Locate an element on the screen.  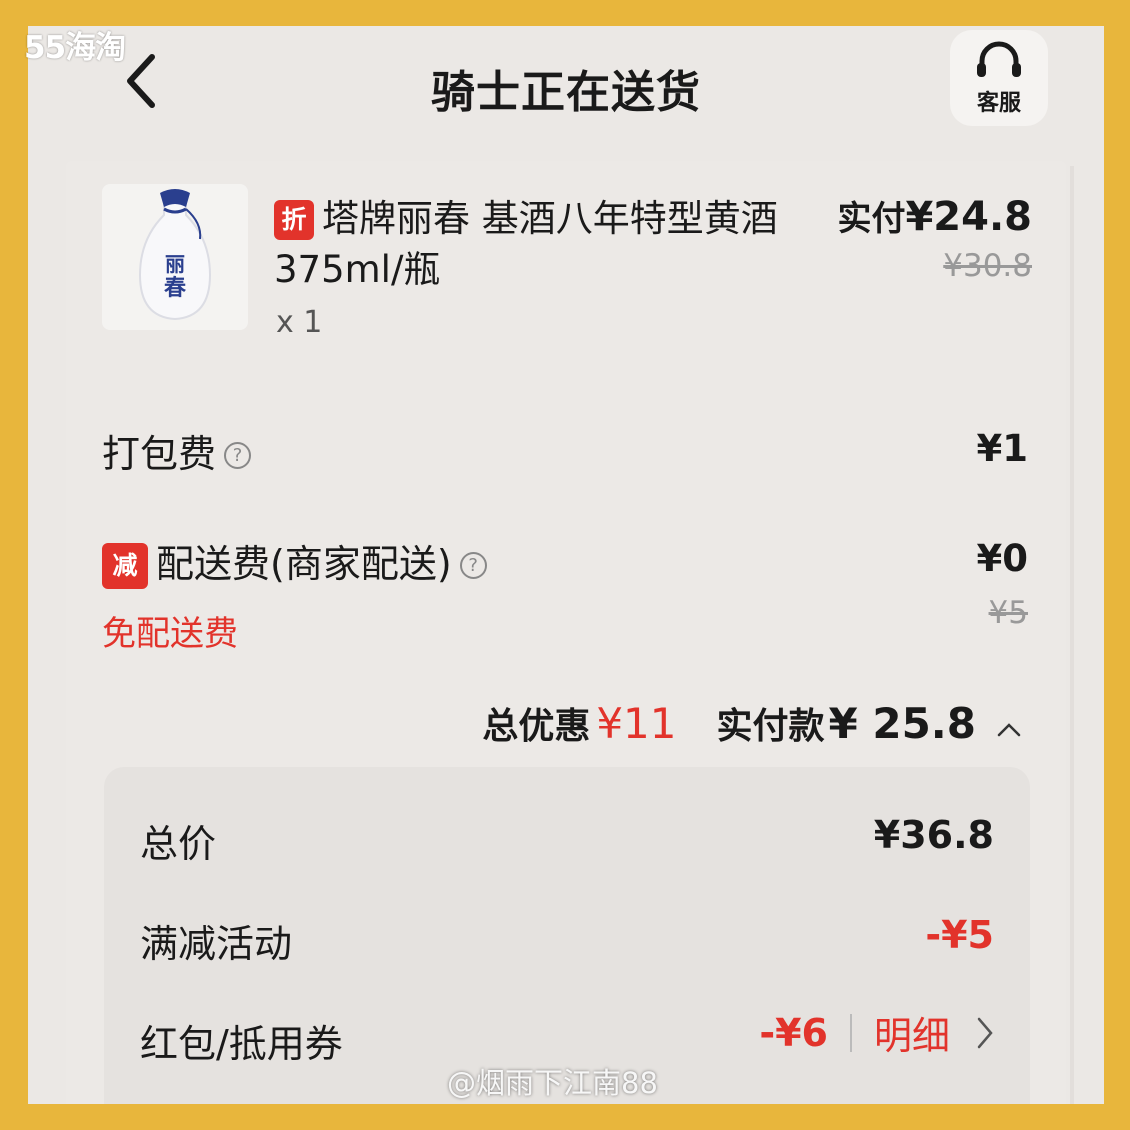
packing-fee-label: 打包费 is located at coordinates (159, 454).